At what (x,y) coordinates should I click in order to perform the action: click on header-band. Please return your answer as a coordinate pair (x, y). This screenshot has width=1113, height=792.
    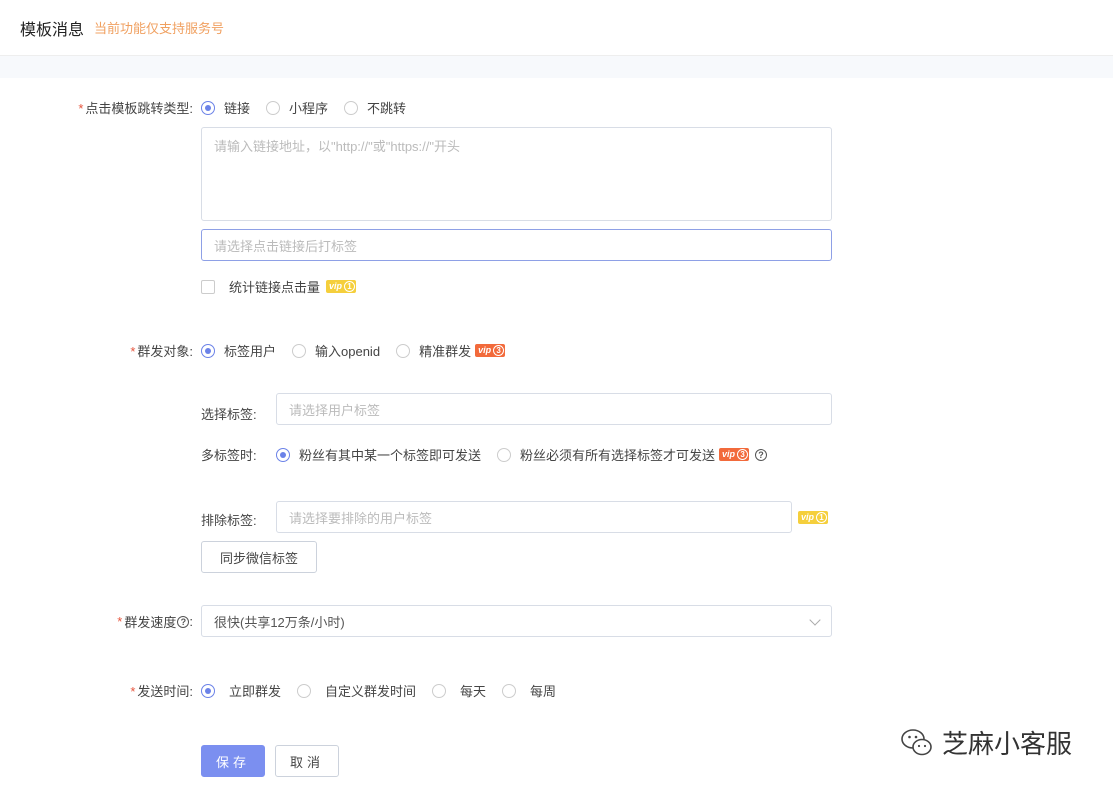
    Looking at the image, I should click on (556, 67).